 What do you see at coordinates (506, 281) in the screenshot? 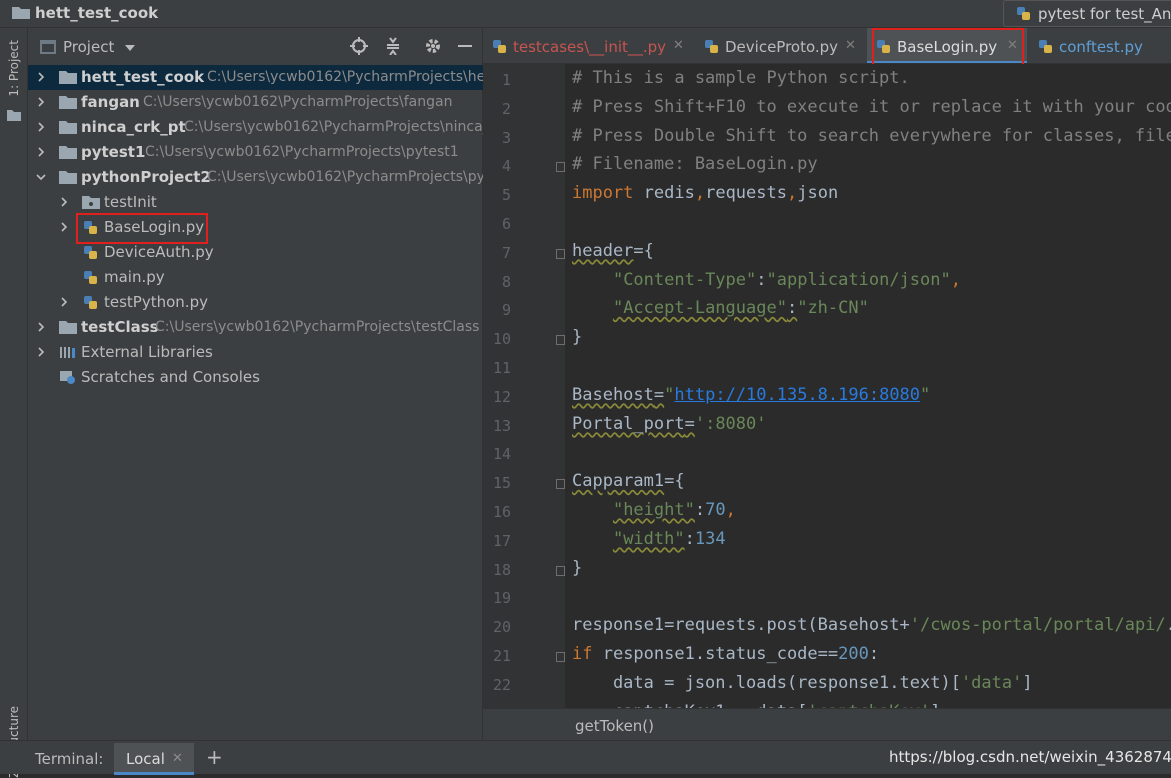
I see `line-number: 8` at bounding box center [506, 281].